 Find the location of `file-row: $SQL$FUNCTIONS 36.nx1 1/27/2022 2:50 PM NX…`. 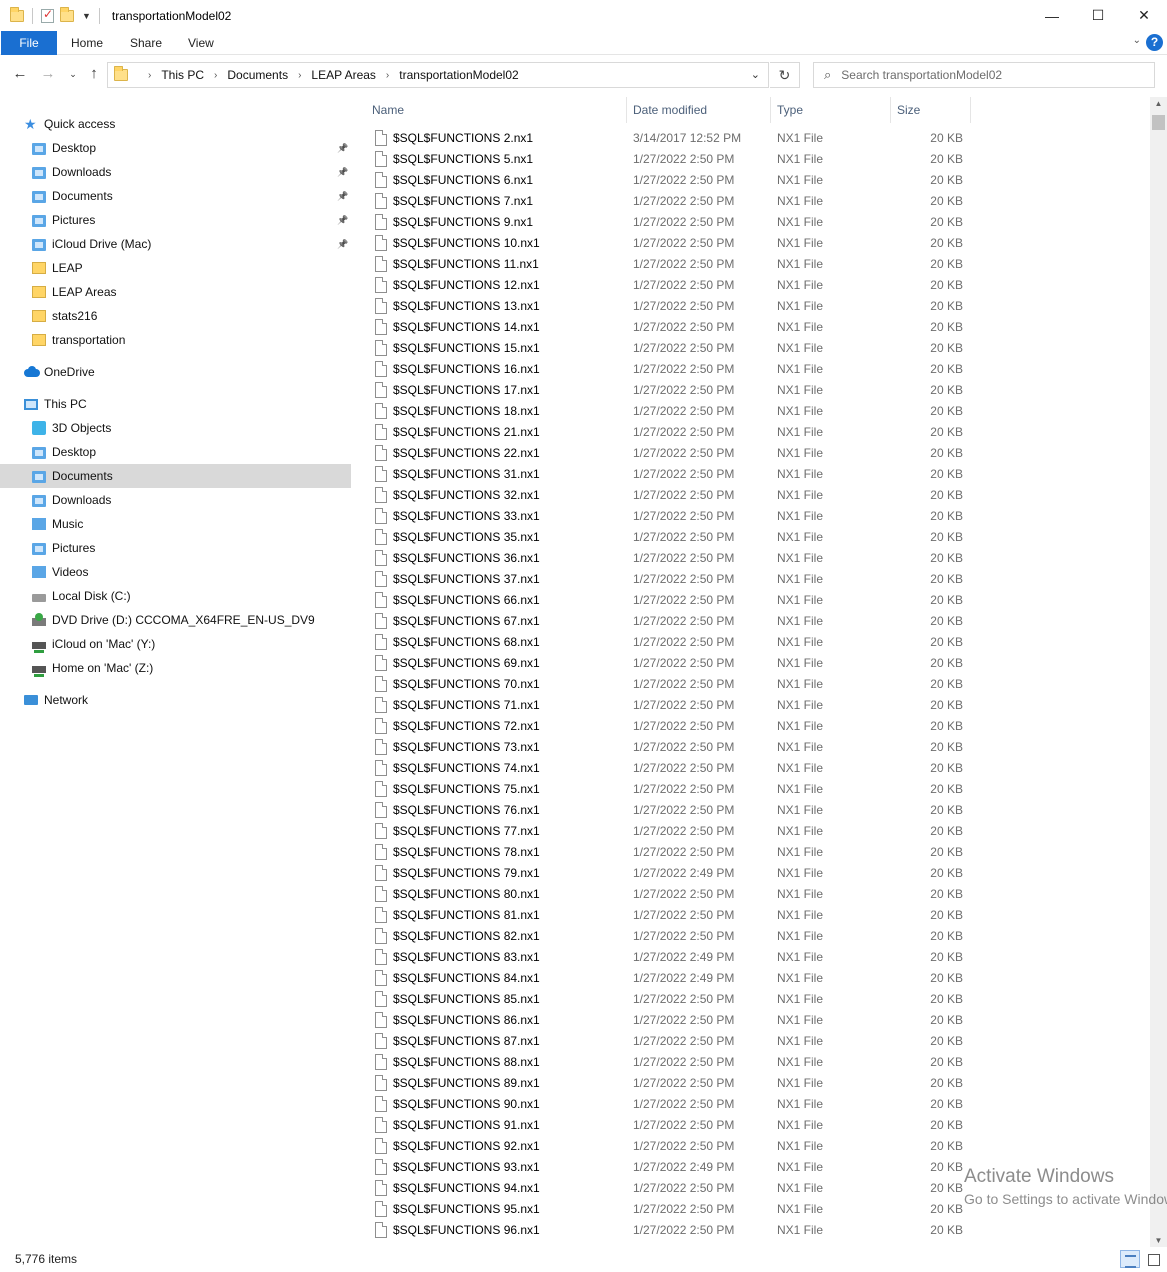

file-row: $SQL$FUNCTIONS 36.nx1 1/27/2022 2:50 PM NX… is located at coordinates (668, 558).